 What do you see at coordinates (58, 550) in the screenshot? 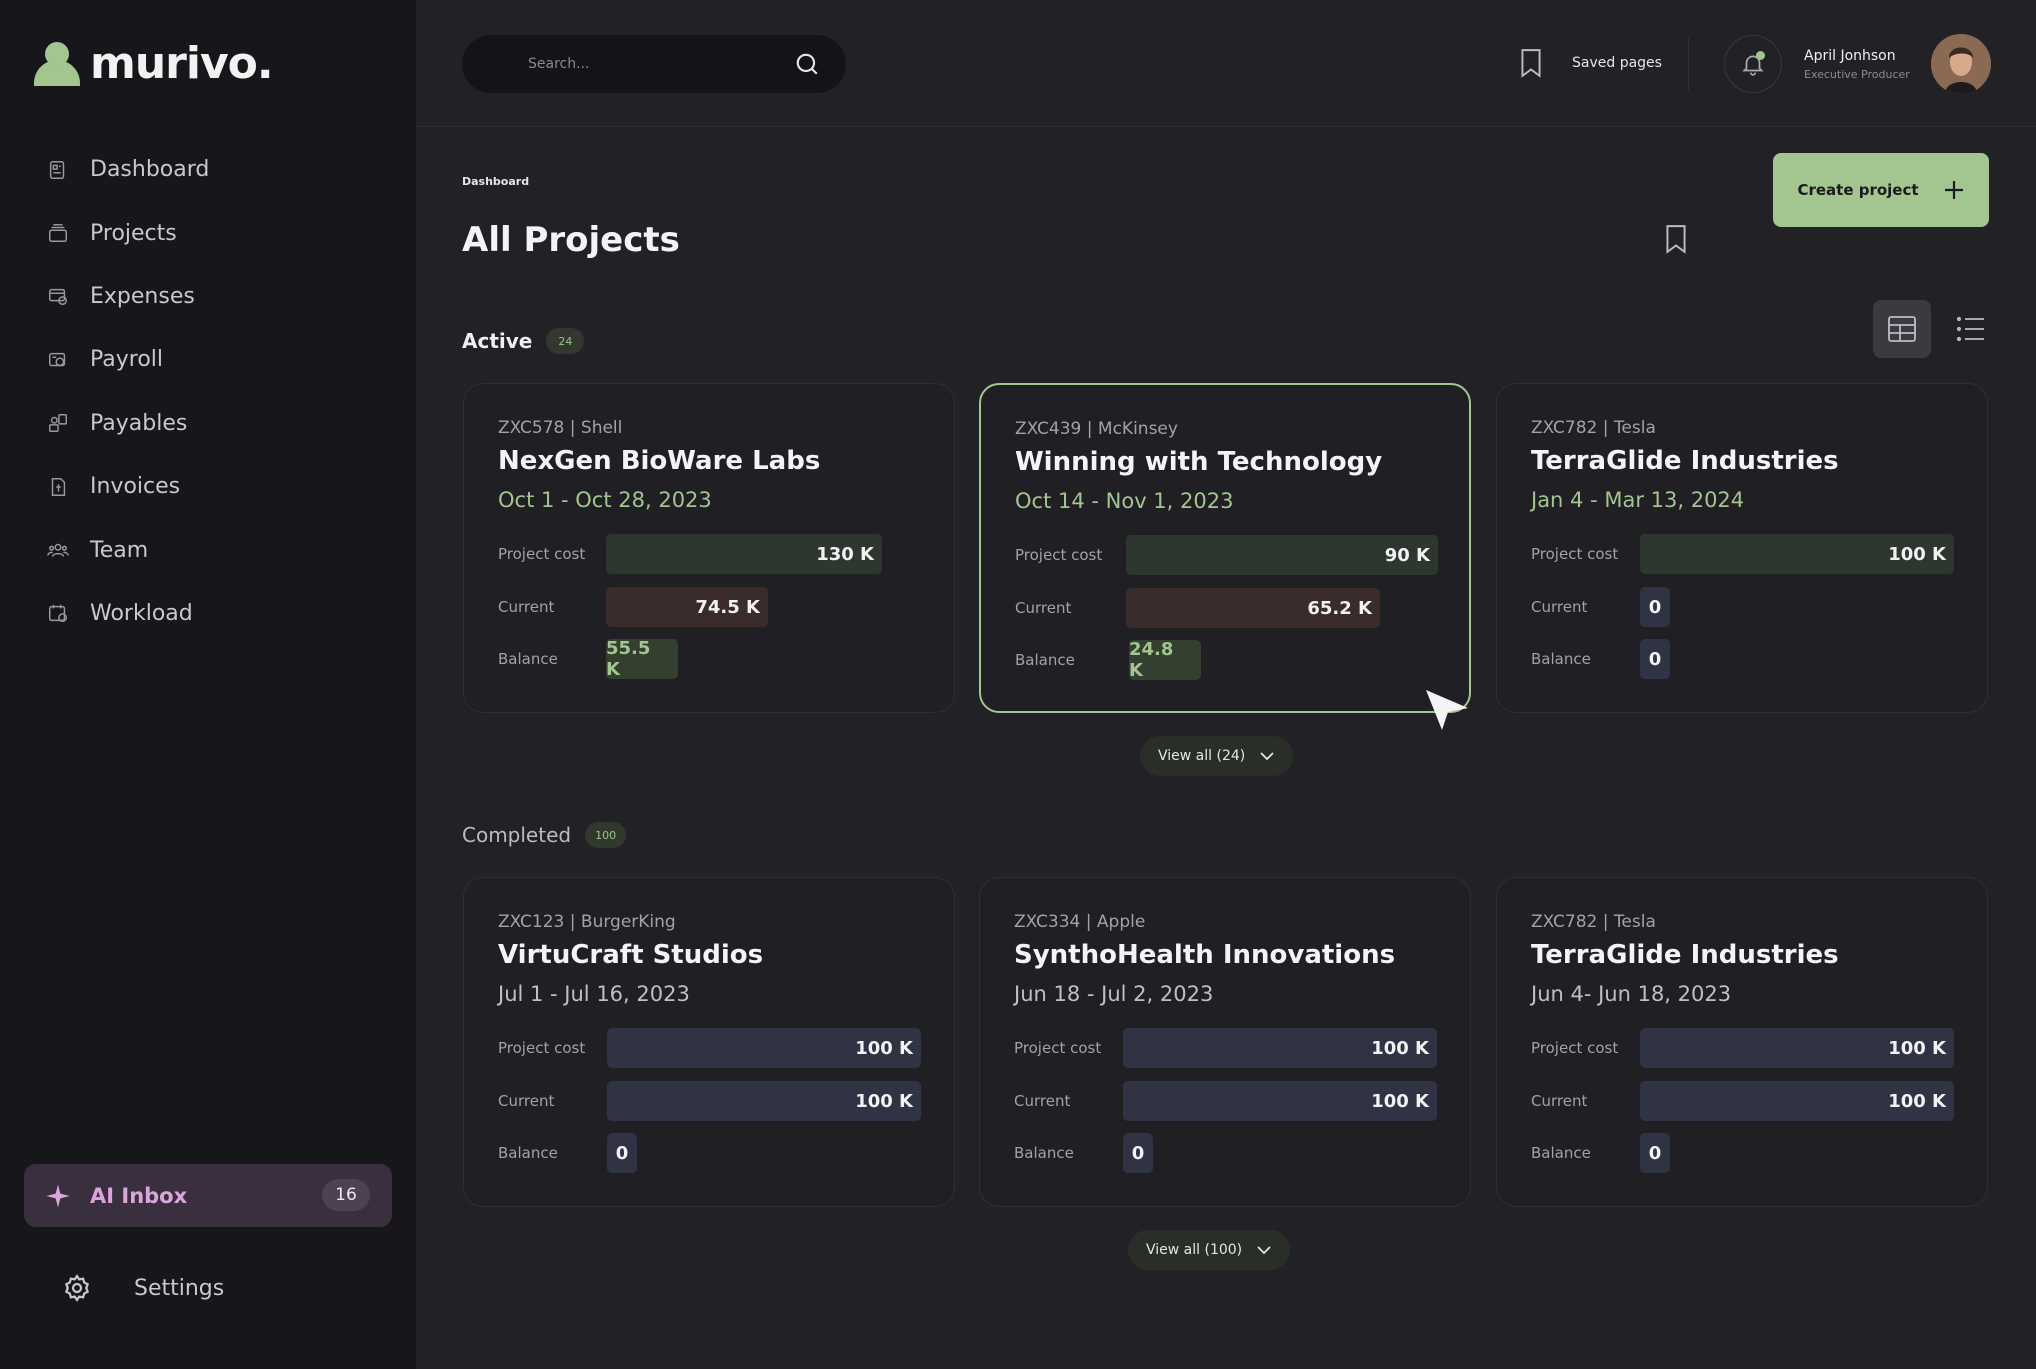
I see `team-icon` at bounding box center [58, 550].